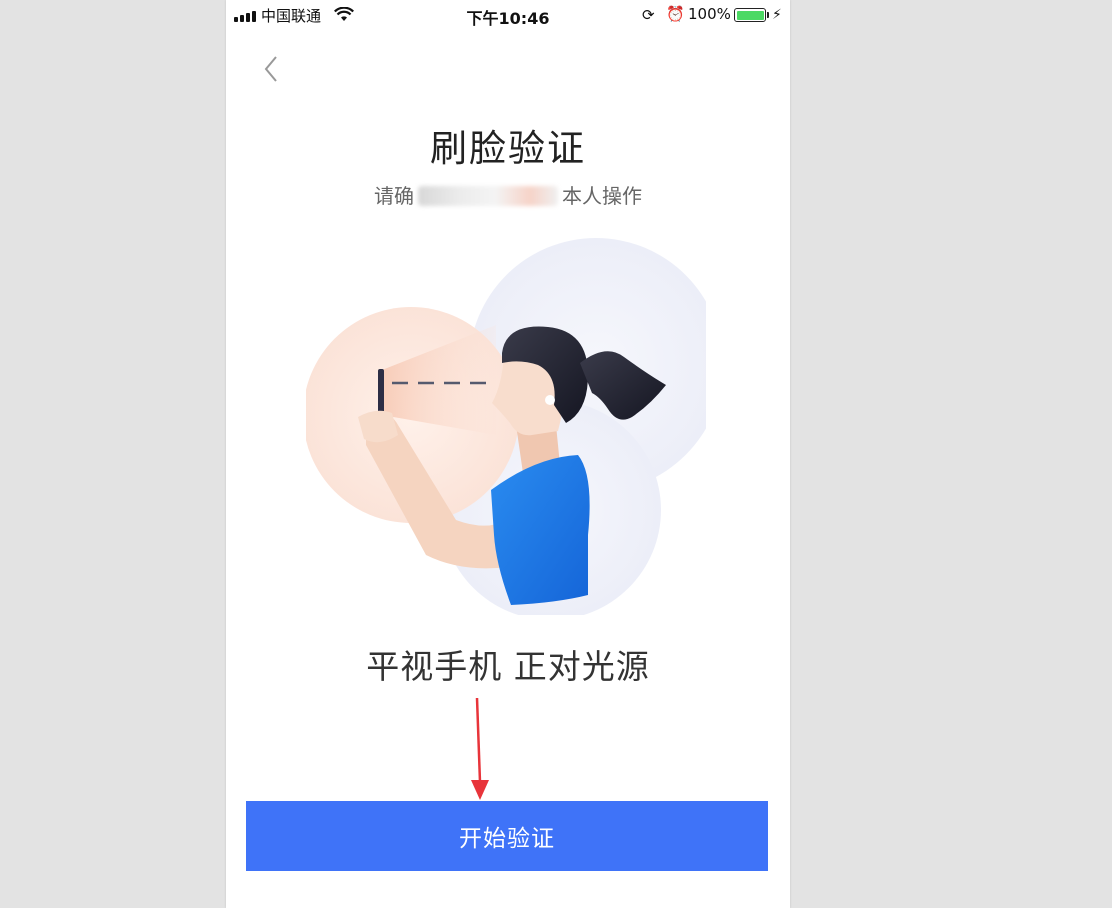  What do you see at coordinates (709, 14) in the screenshot?
I see `battery-percent: 100%` at bounding box center [709, 14].